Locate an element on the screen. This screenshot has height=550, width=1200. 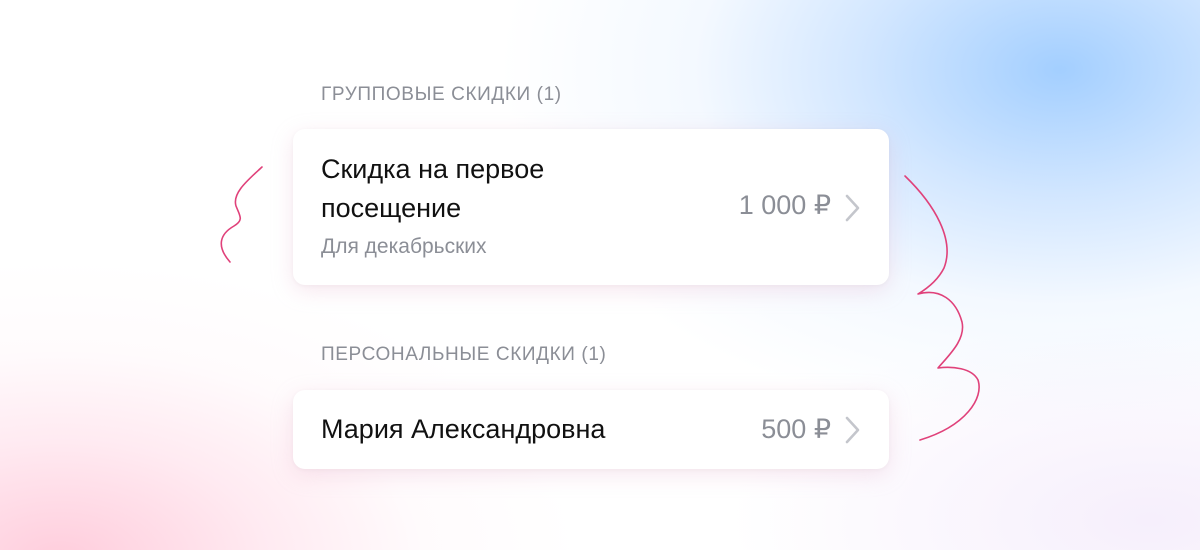
discount-title: Мария Александровна is located at coordinates (463, 429).